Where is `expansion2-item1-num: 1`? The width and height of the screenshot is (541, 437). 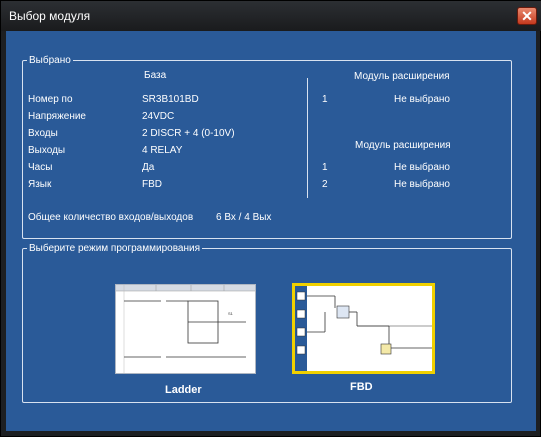
expansion2-item1-num: 1 is located at coordinates (325, 167).